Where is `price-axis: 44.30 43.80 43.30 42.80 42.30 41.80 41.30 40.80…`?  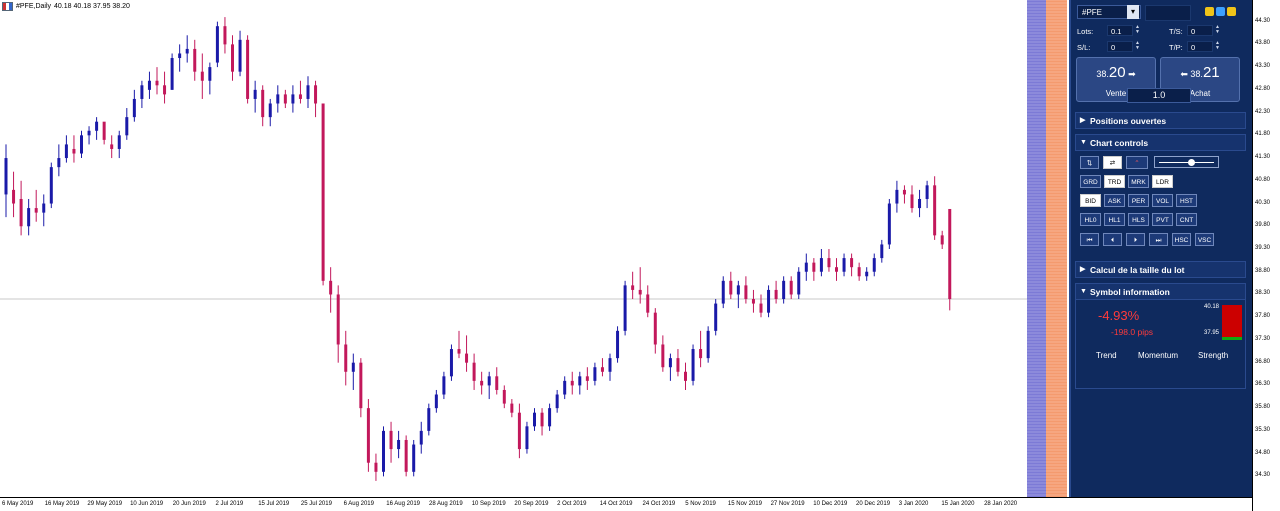
price-axis: 44.30 43.80 43.30 42.80 42.30 41.80 41.30 40.80… is located at coordinates (1266, 255).